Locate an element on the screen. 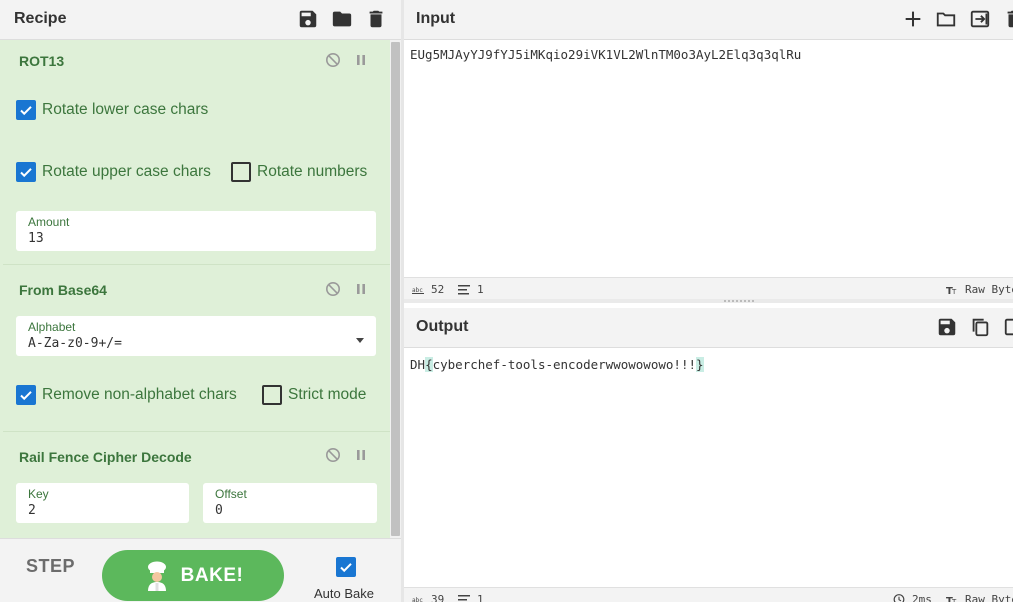  output-text-body: cyberchef-tools-encoderwwowowowo!!! is located at coordinates (564, 364).